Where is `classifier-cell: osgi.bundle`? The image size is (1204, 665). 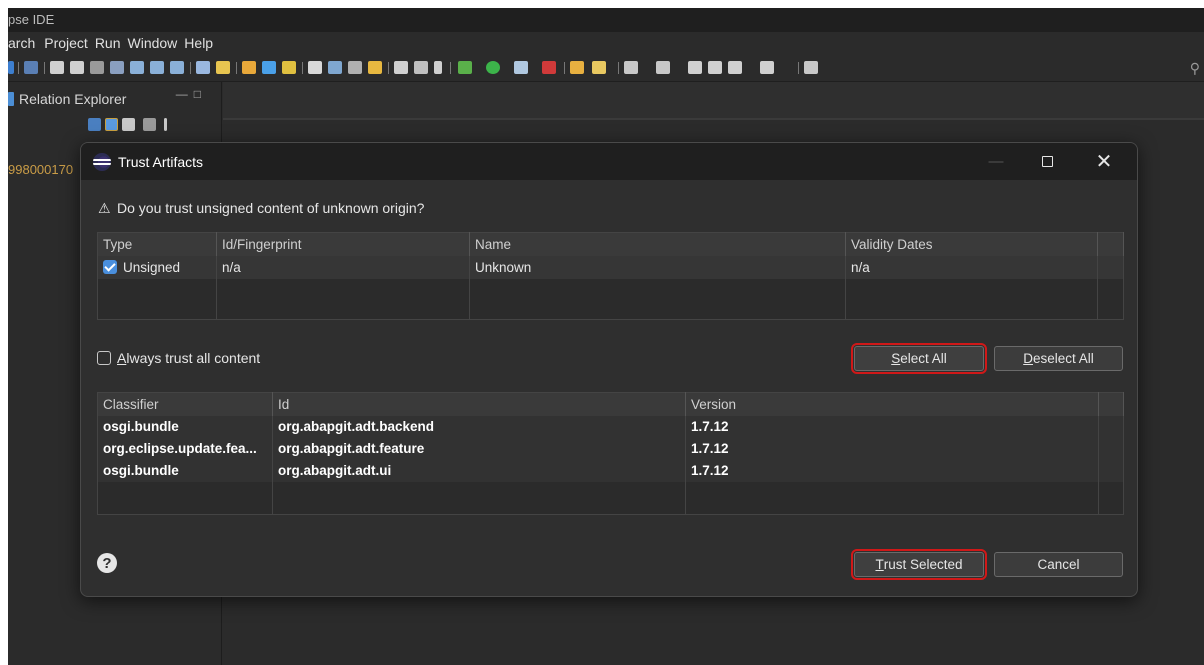 classifier-cell: osgi.bundle is located at coordinates (185, 426).